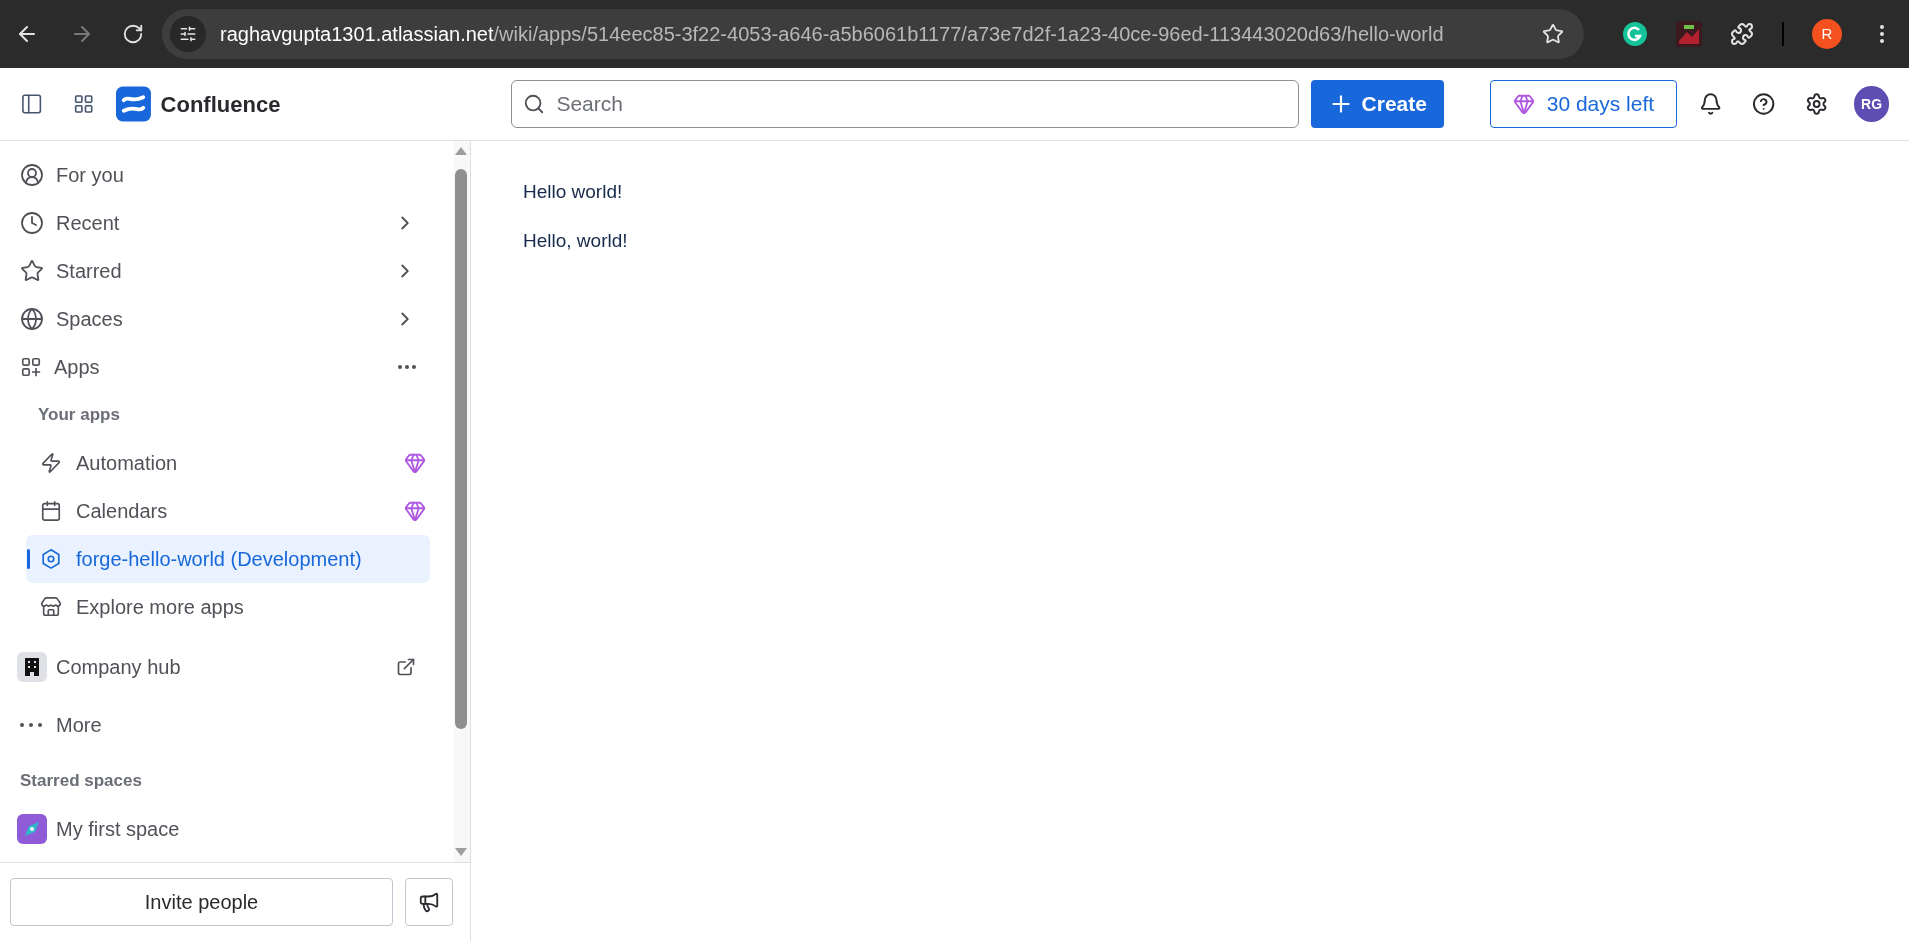 The width and height of the screenshot is (1909, 941). Describe the element at coordinates (79, 415) in the screenshot. I see `section-heading: Your apps` at that location.